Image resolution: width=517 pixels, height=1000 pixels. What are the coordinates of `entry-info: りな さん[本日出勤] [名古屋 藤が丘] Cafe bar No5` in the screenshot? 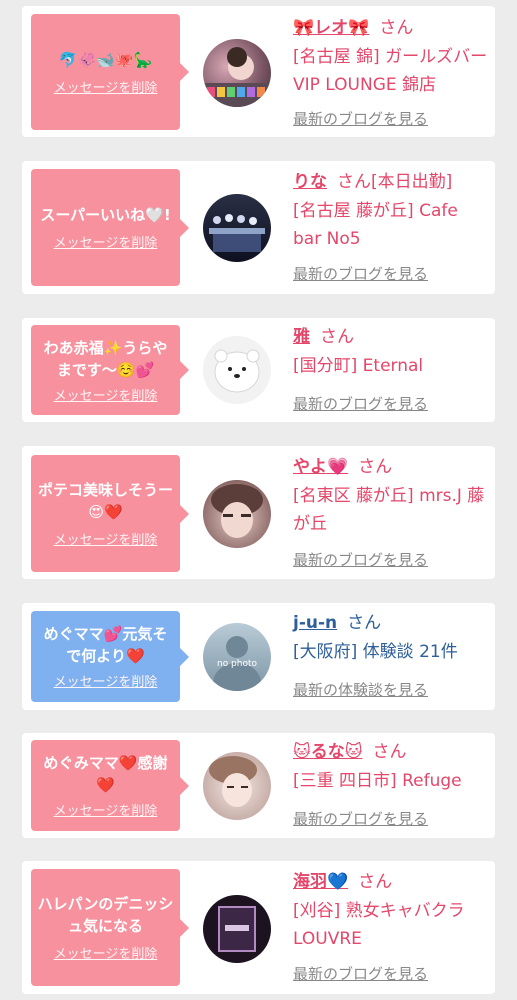 It's located at (391, 211).